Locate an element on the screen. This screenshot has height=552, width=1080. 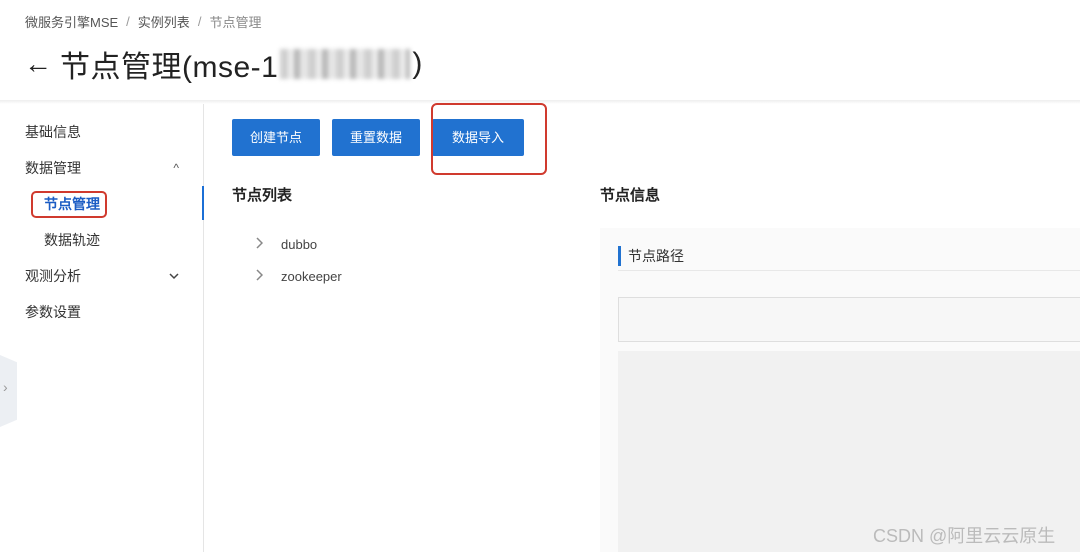
sidebar-item-label: 观测分析 is located at coordinates (53, 276).